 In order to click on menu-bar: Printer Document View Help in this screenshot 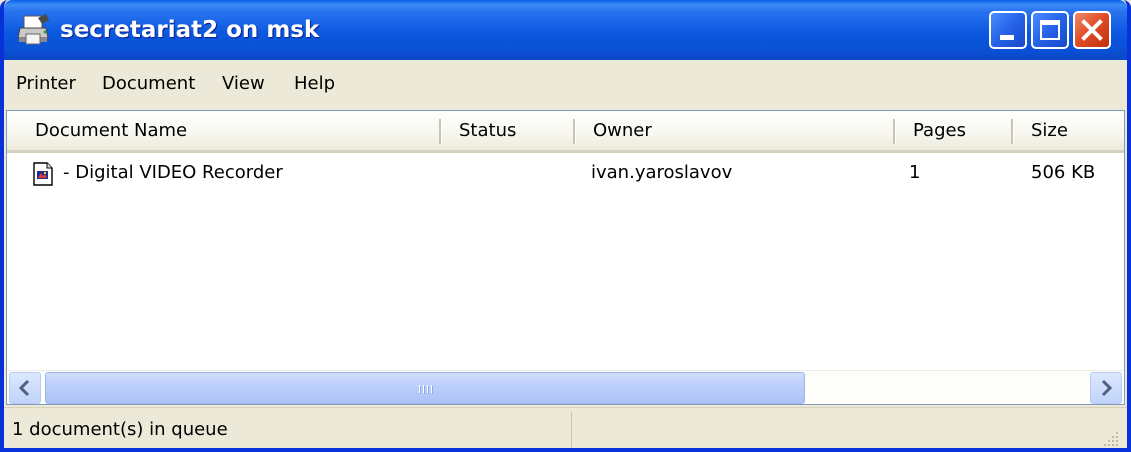, I will do `click(565, 83)`.